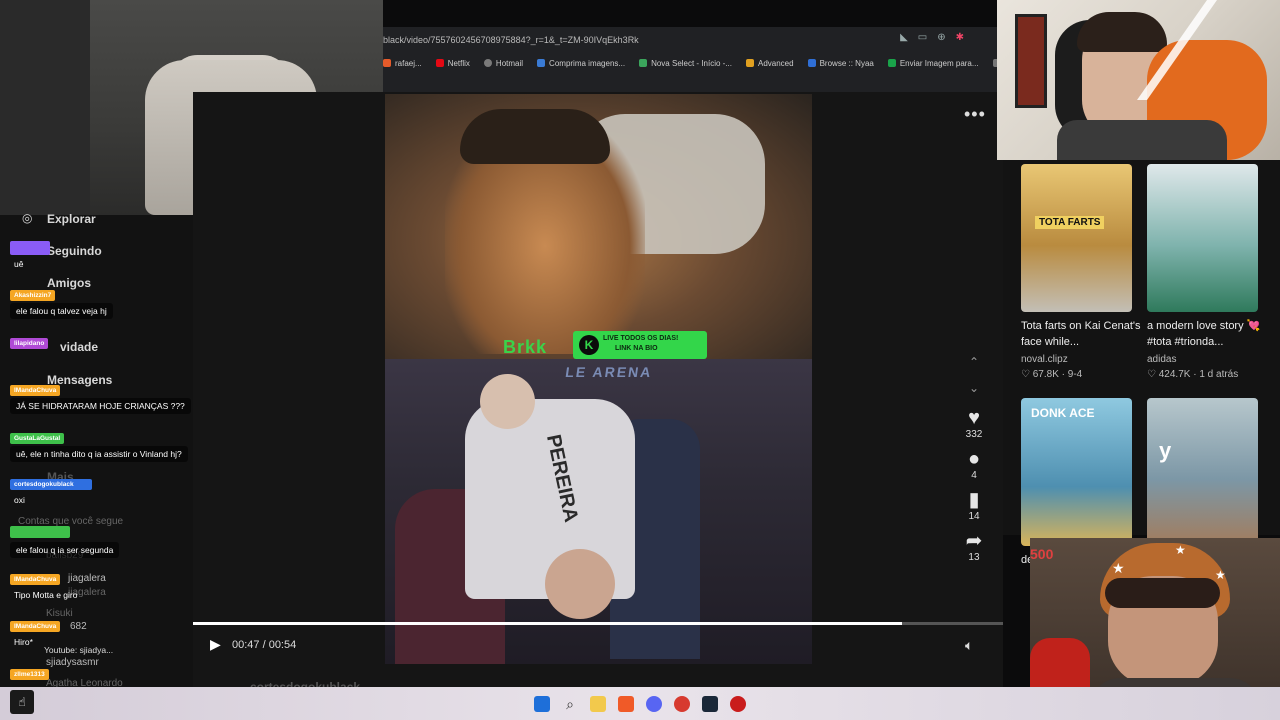 The width and height of the screenshot is (1280, 720). What do you see at coordinates (264, 645) in the screenshot?
I see `time-display: 00:47 / 00:54` at bounding box center [264, 645].